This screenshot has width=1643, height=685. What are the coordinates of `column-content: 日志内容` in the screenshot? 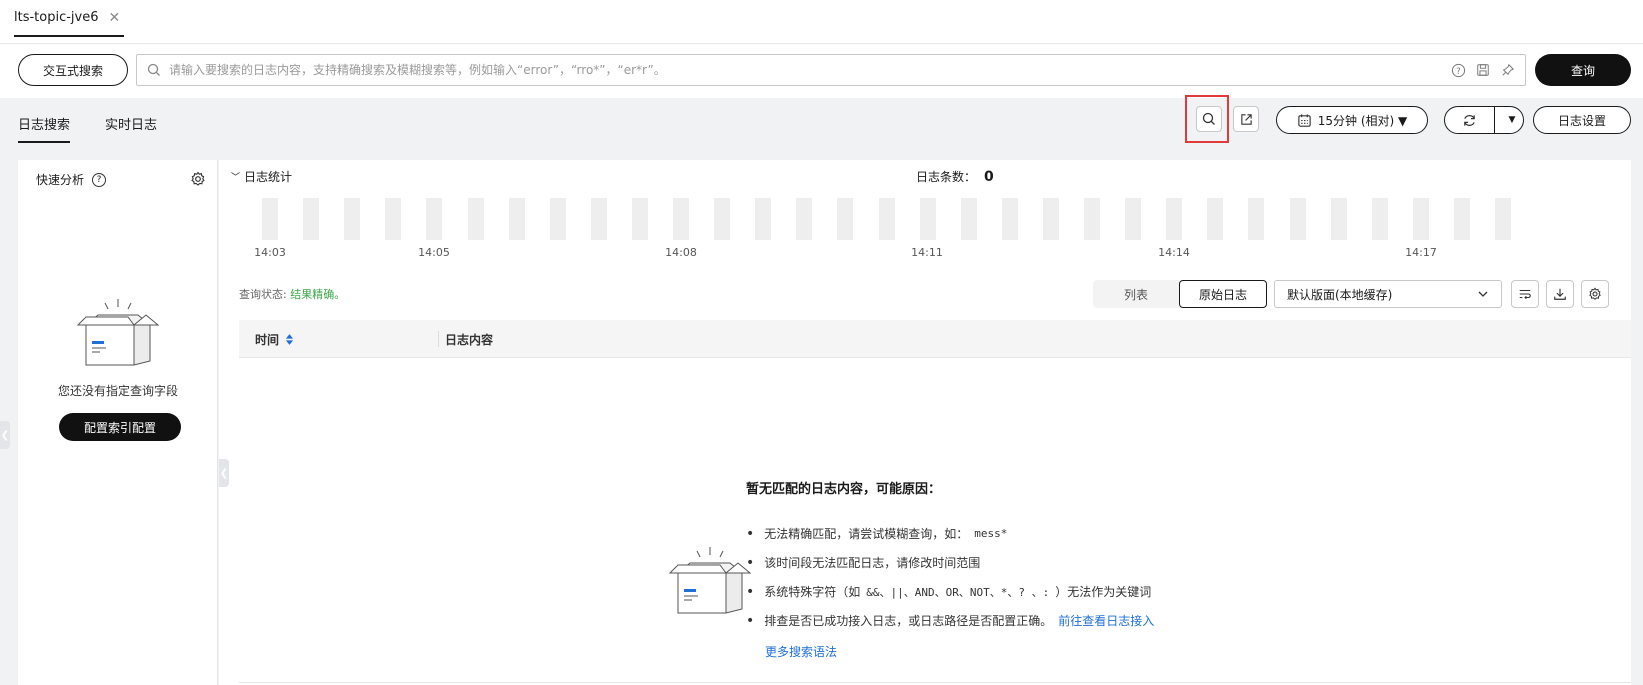 It's located at (469, 340).